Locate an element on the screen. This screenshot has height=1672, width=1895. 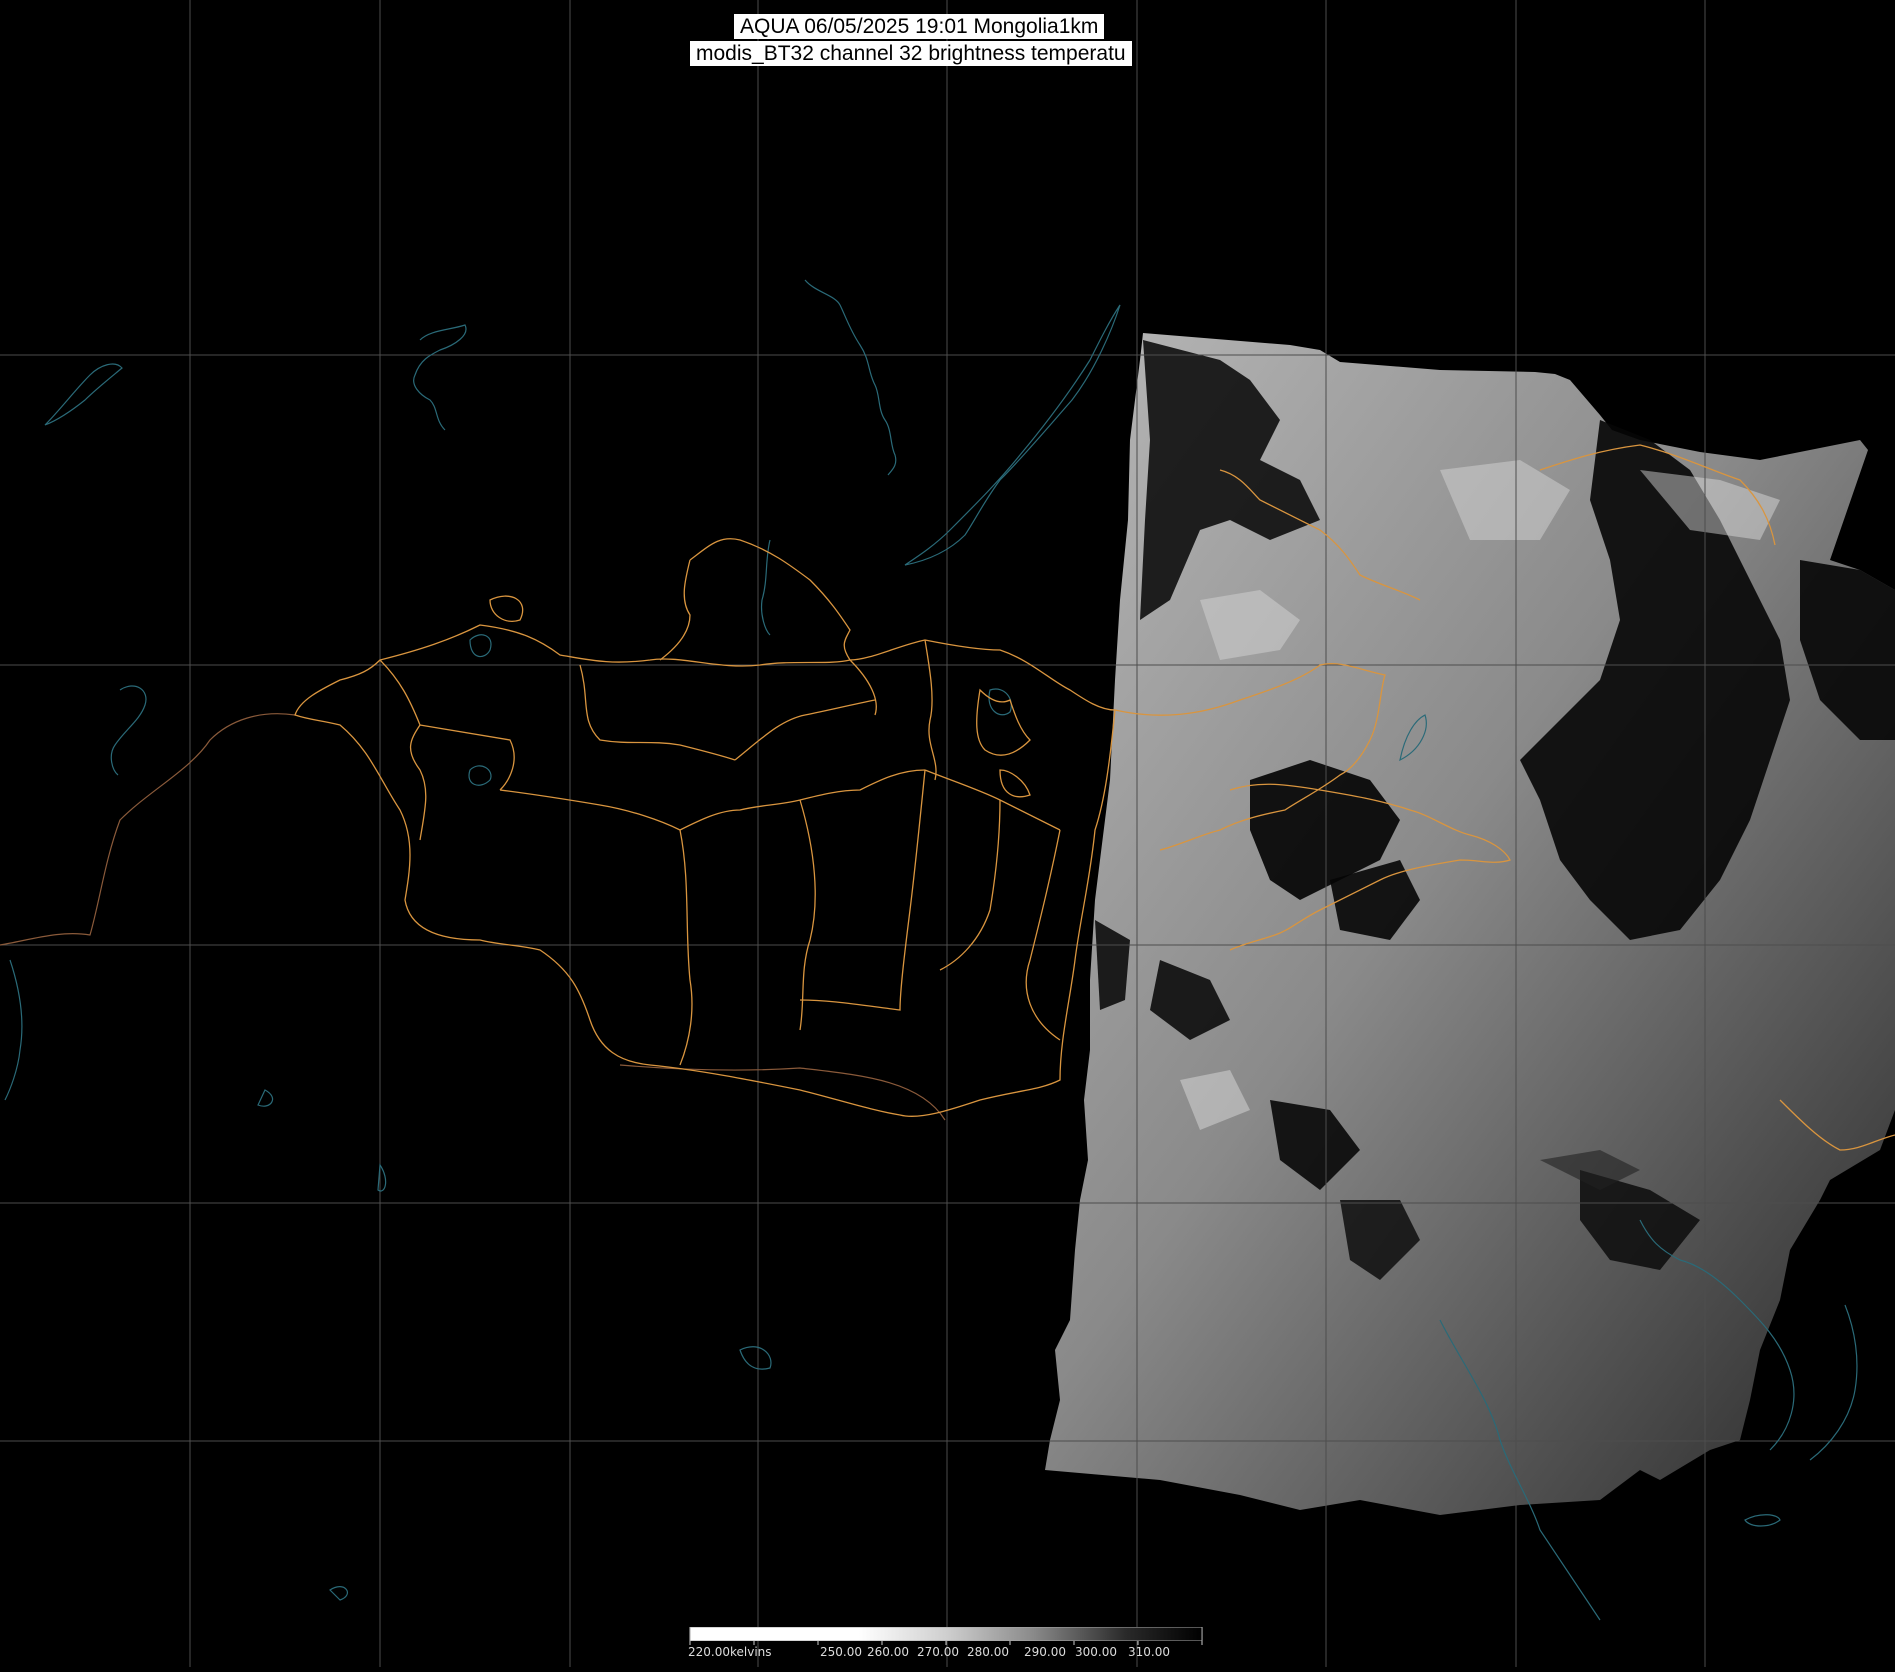
island-jeju is located at coordinates (1762, 1520).